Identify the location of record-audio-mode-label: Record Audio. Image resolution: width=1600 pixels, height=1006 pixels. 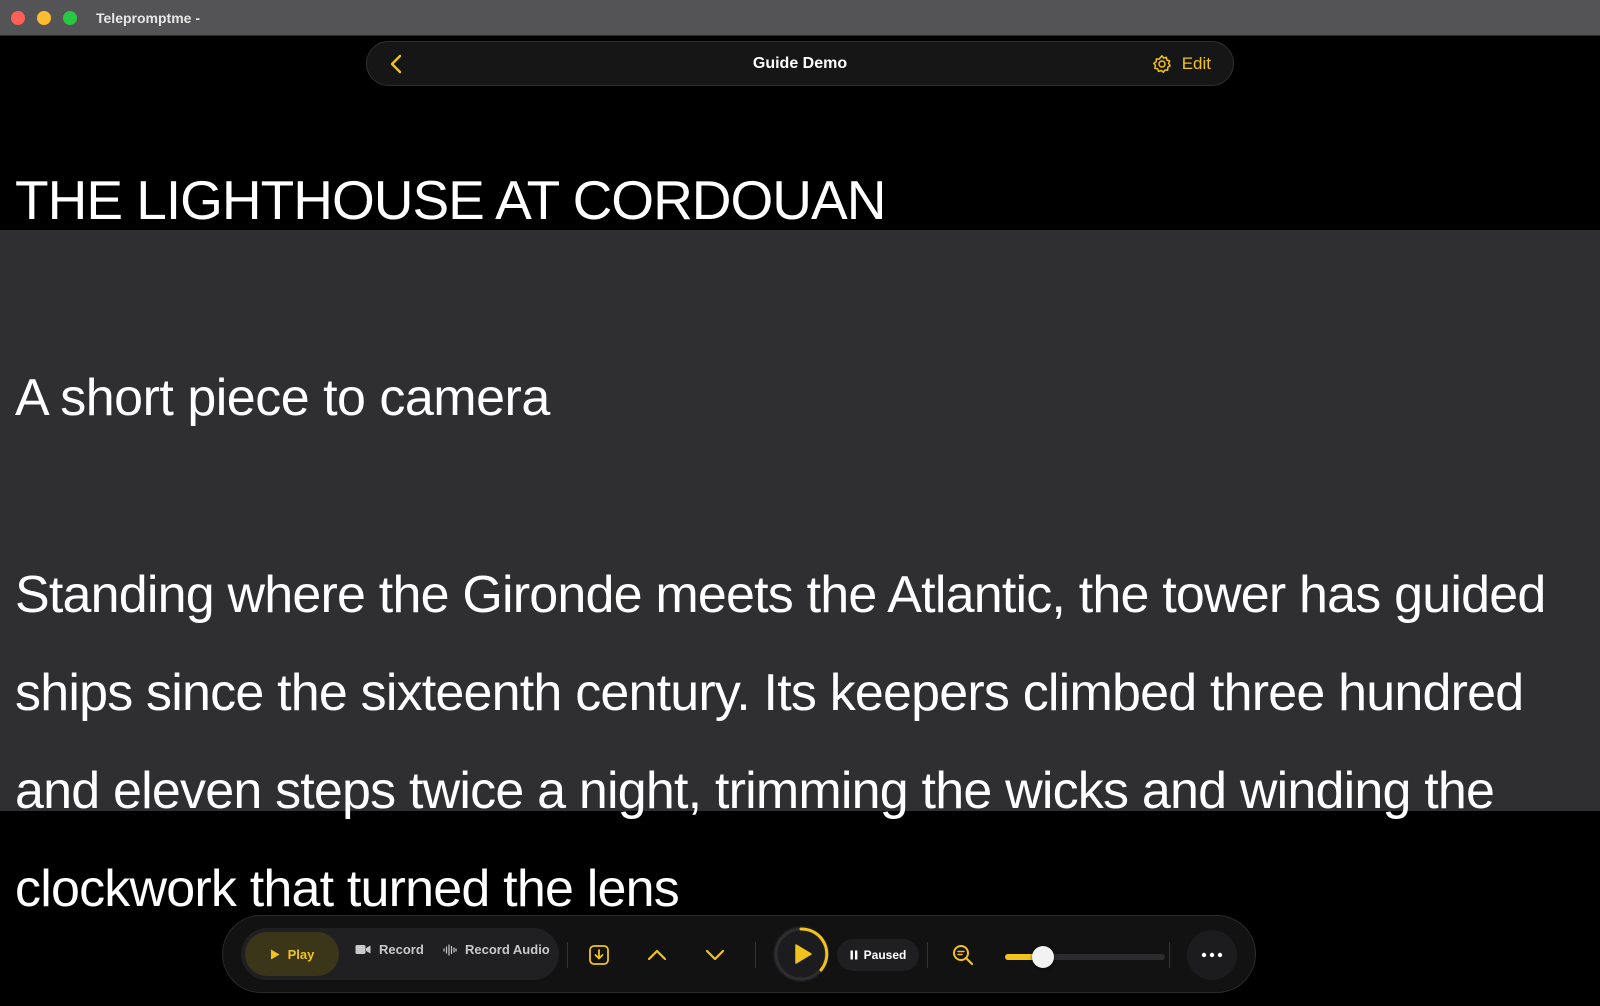
(507, 949).